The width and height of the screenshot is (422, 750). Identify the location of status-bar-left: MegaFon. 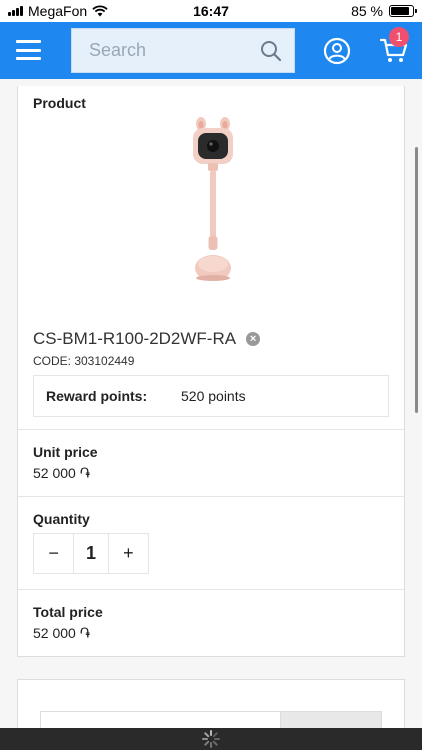
(58, 11).